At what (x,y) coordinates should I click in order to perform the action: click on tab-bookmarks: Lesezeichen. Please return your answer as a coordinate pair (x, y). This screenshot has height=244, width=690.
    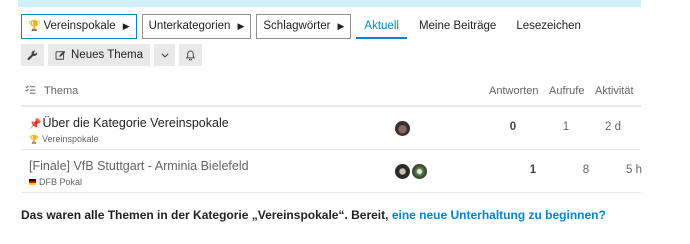
    Looking at the image, I should click on (548, 26).